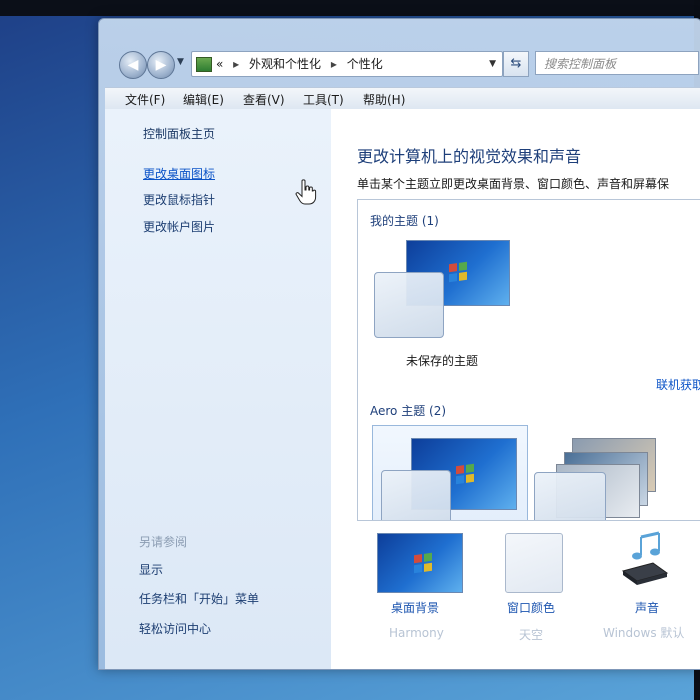 This screenshot has width=700, height=700. What do you see at coordinates (416, 633) in the screenshot?
I see `desktop-background-value: Harmony` at bounding box center [416, 633].